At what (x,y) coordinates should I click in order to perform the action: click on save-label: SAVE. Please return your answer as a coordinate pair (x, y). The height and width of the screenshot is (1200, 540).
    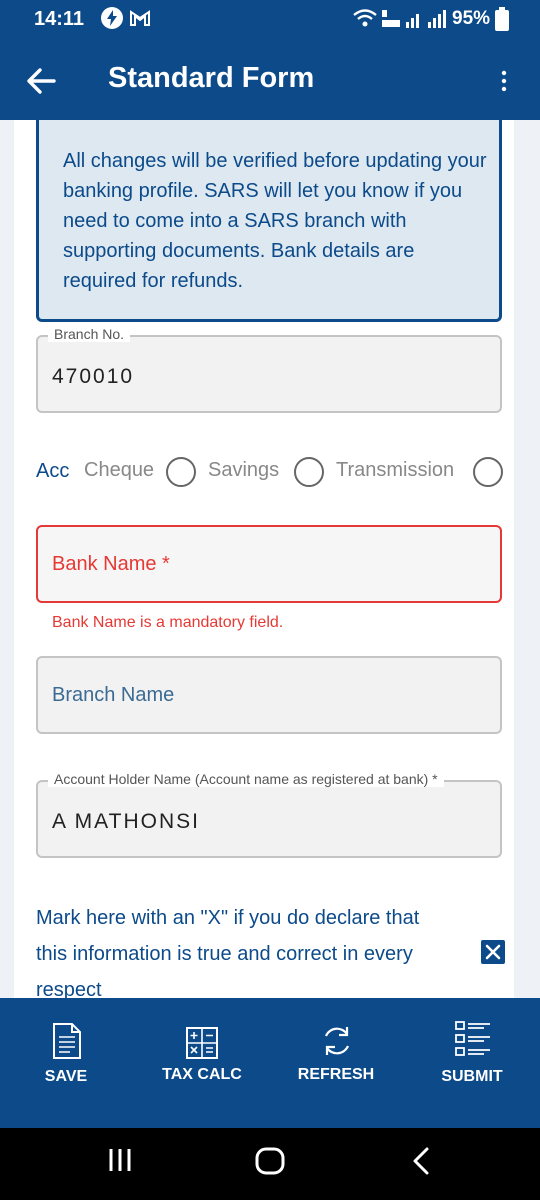
    Looking at the image, I should click on (66, 1076).